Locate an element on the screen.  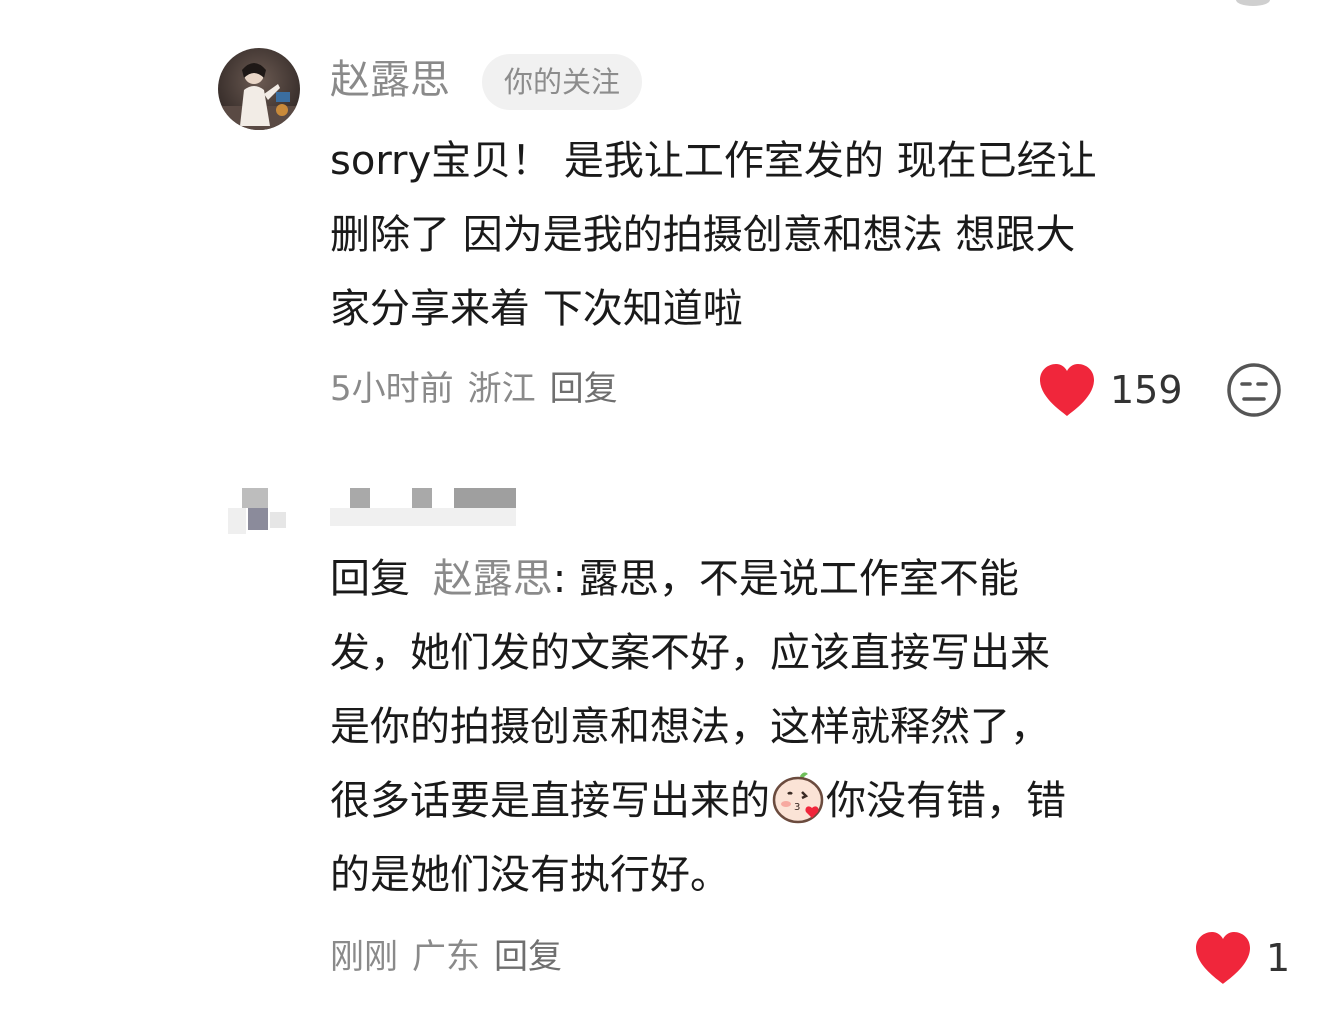
comment-line: 家分享来着 下次知道啦 is located at coordinates (536, 309).